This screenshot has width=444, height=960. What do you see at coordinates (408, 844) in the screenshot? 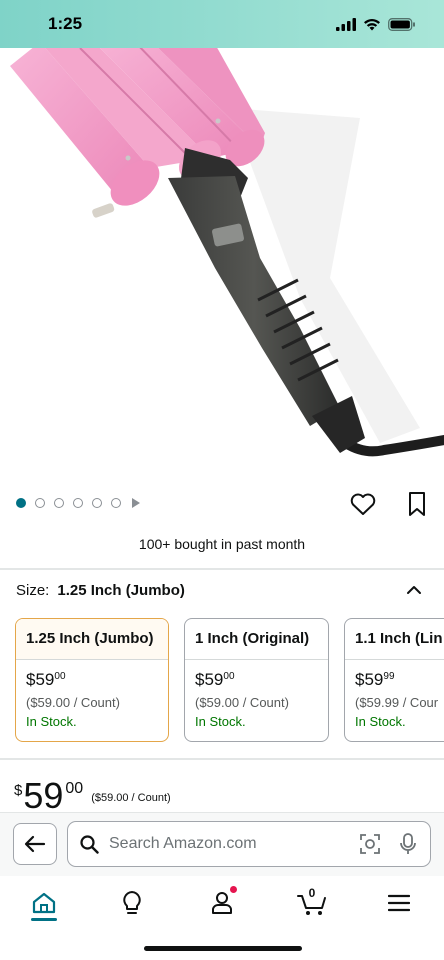
I see `microphone-icon` at bounding box center [408, 844].